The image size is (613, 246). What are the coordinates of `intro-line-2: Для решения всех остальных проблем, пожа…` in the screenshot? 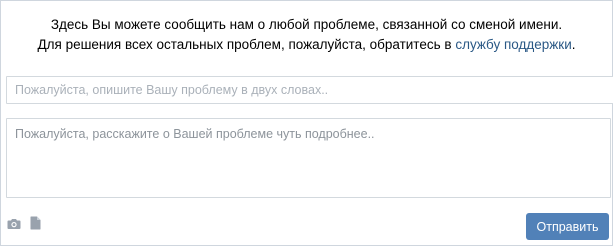 It's located at (306, 45).